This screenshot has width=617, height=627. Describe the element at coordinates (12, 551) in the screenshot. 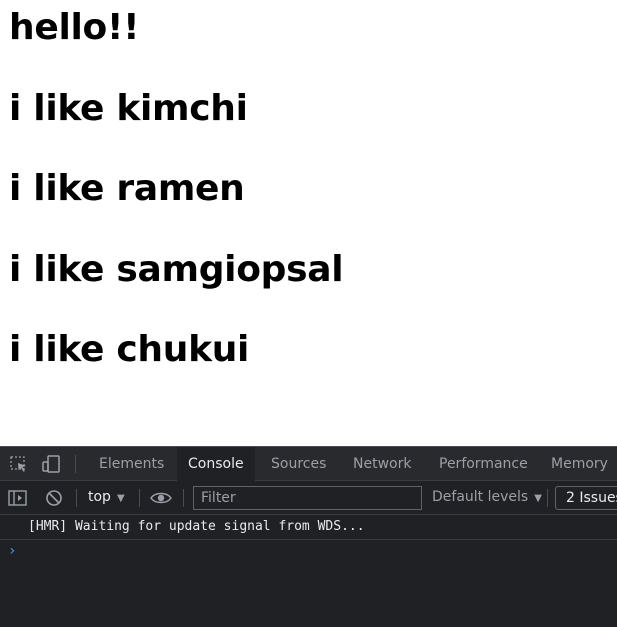

I see `console-prompt: ›` at that location.